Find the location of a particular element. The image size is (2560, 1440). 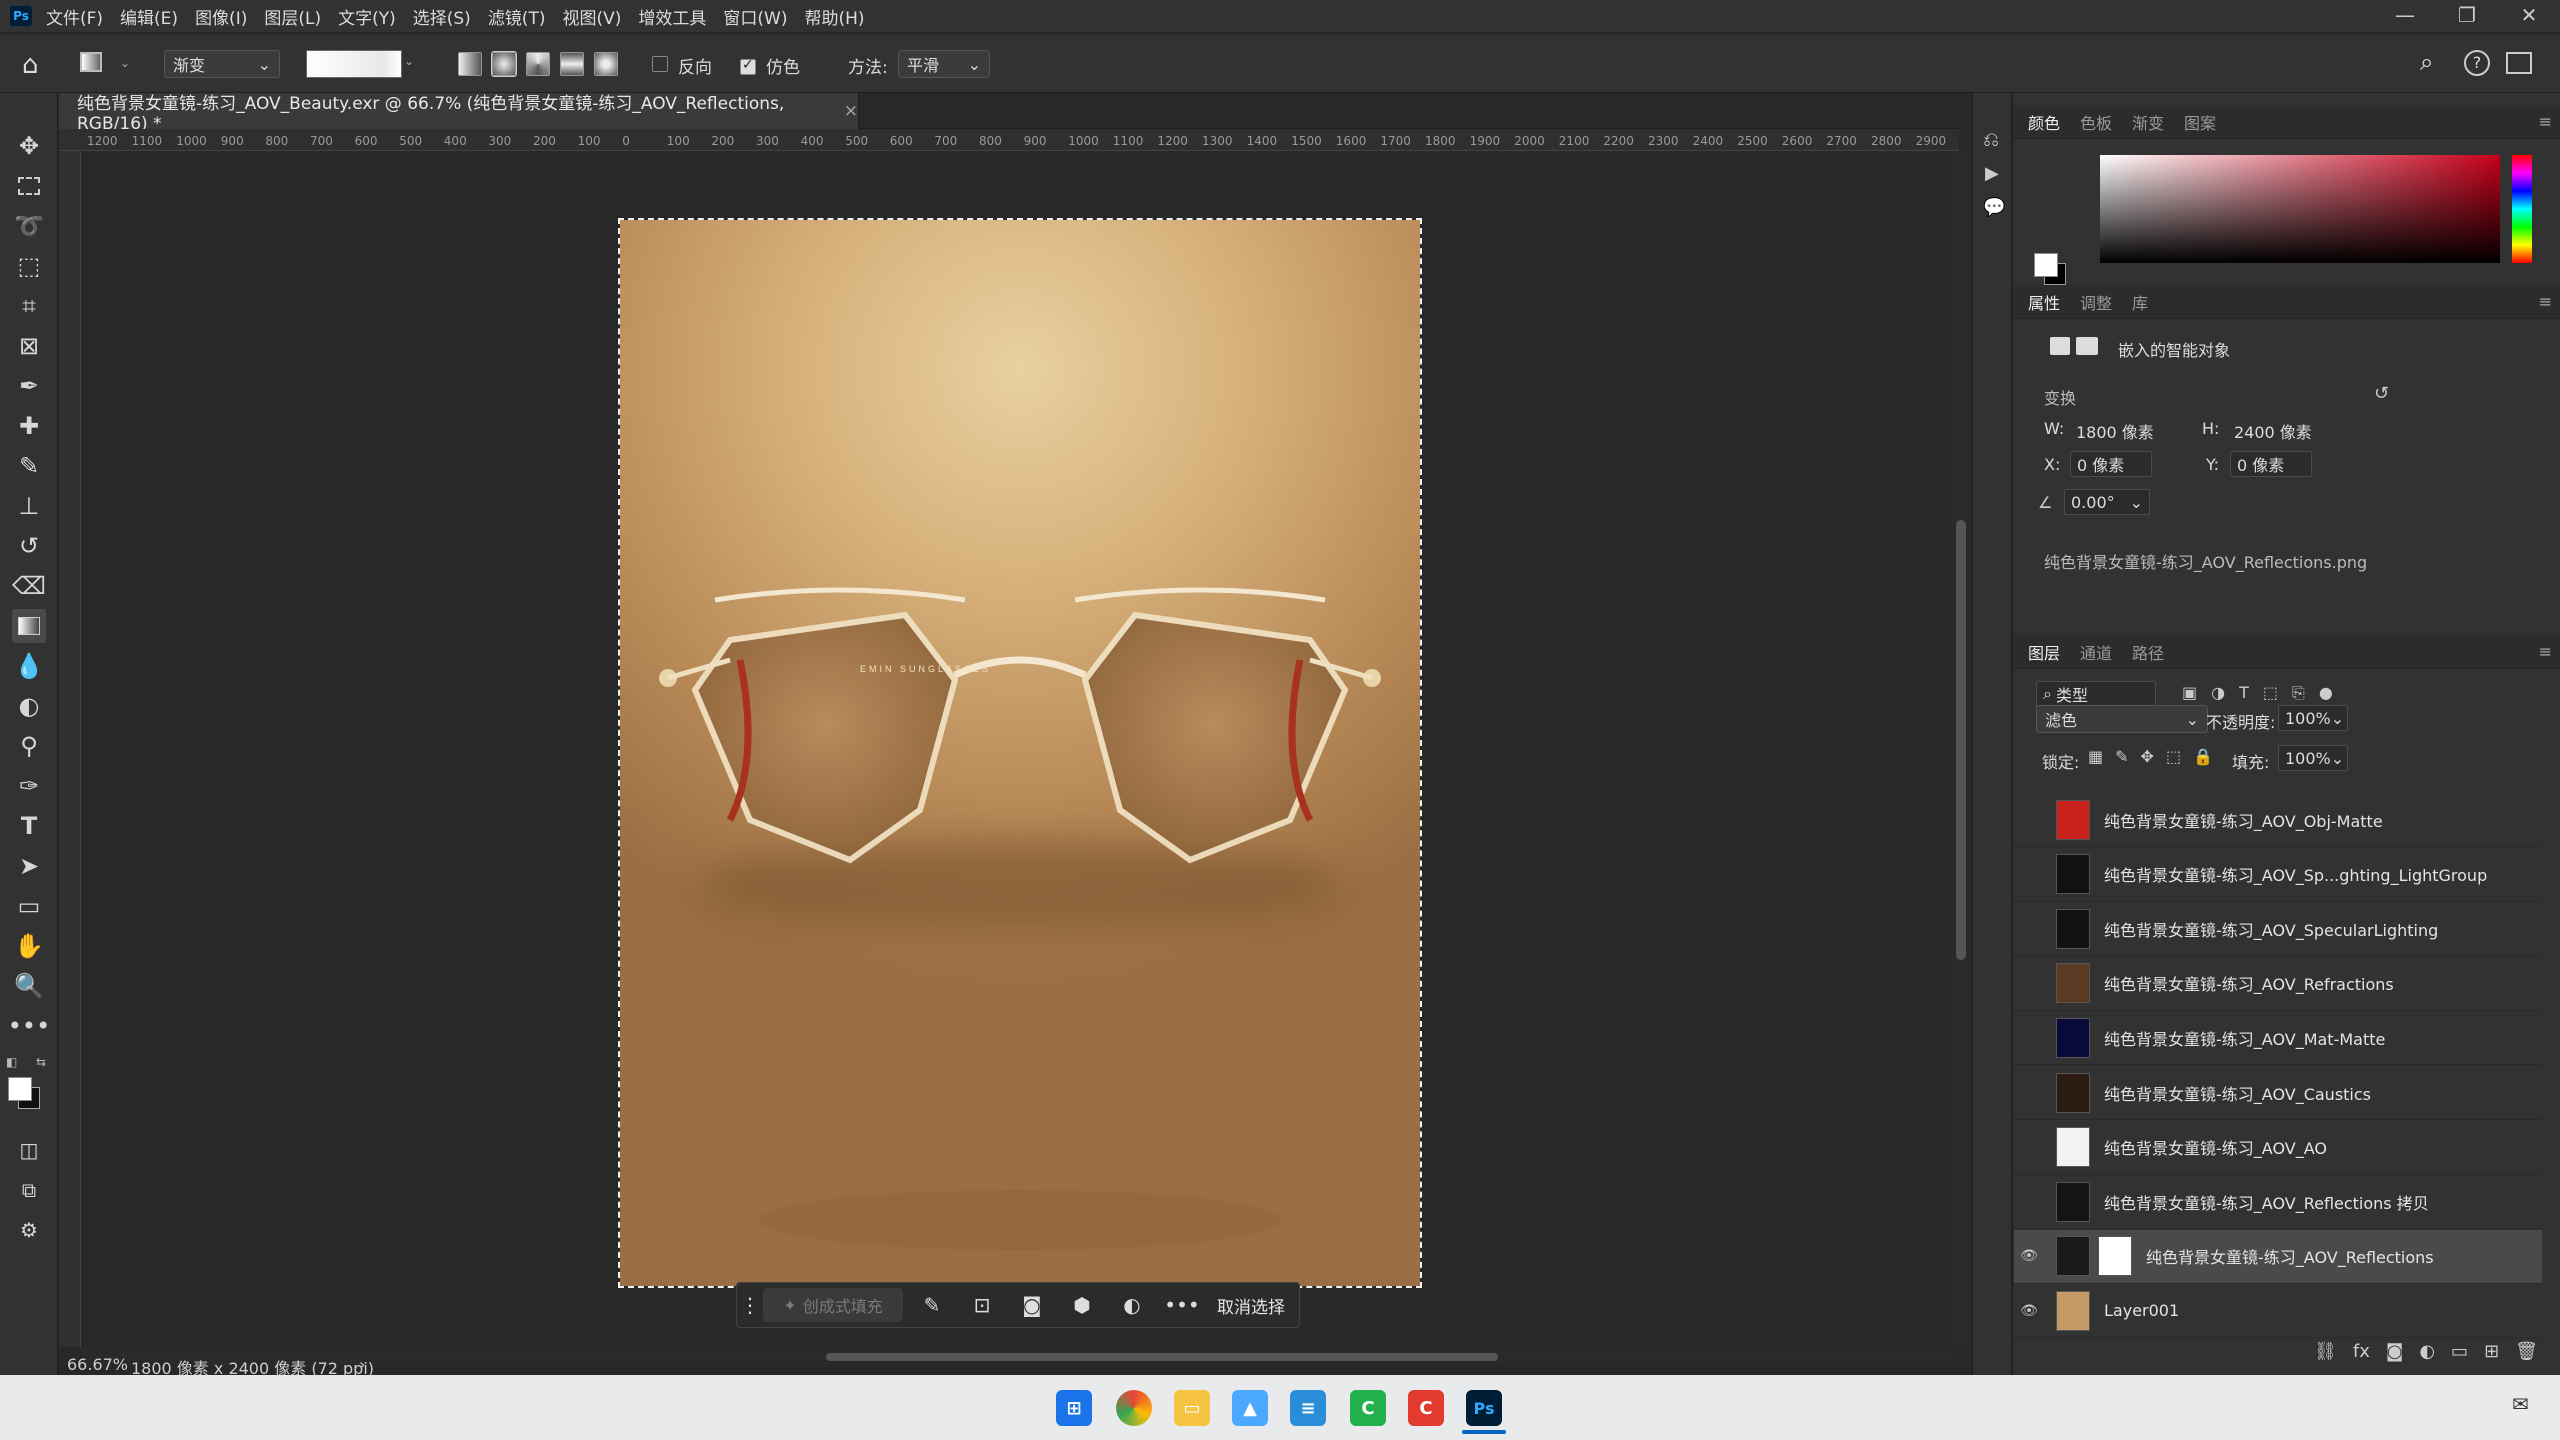

lasso-tool-icon: ➰ is located at coordinates (29, 226).